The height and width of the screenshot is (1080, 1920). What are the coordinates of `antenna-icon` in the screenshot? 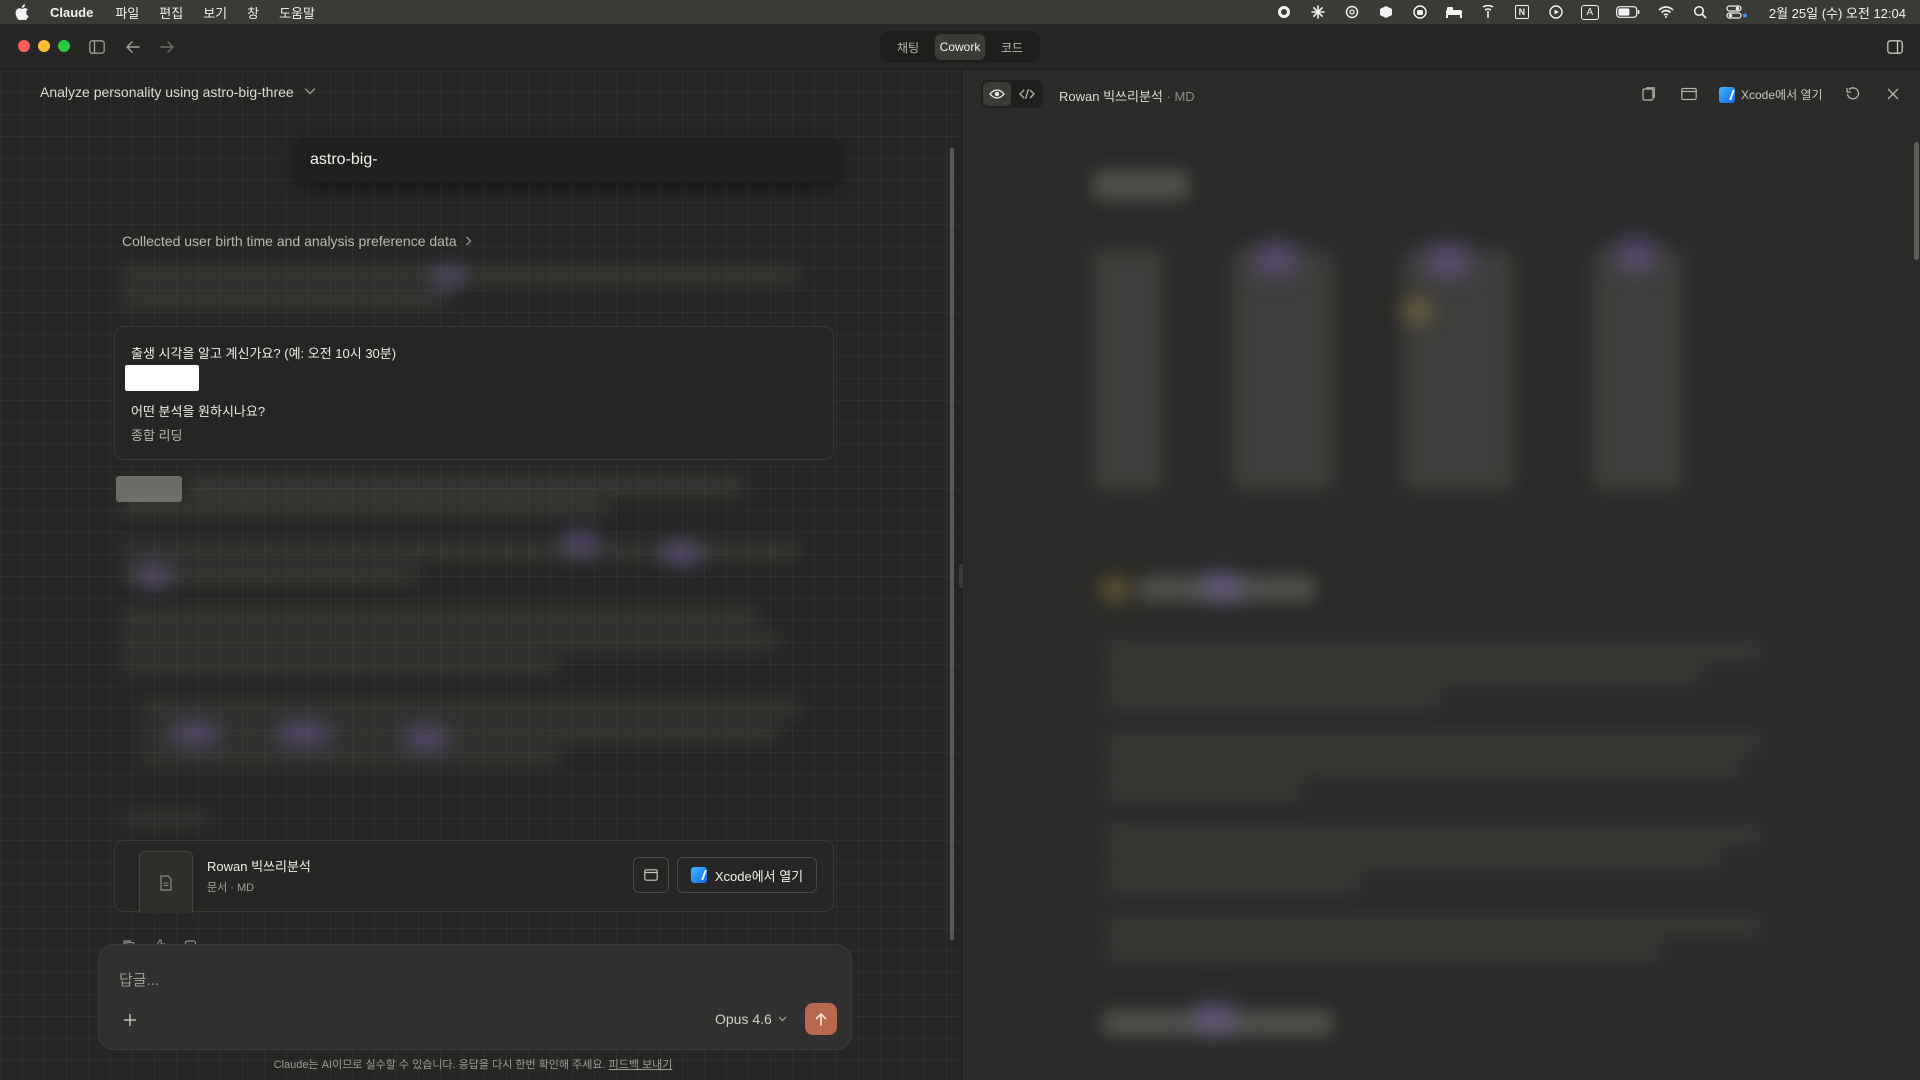 It's located at (1488, 12).